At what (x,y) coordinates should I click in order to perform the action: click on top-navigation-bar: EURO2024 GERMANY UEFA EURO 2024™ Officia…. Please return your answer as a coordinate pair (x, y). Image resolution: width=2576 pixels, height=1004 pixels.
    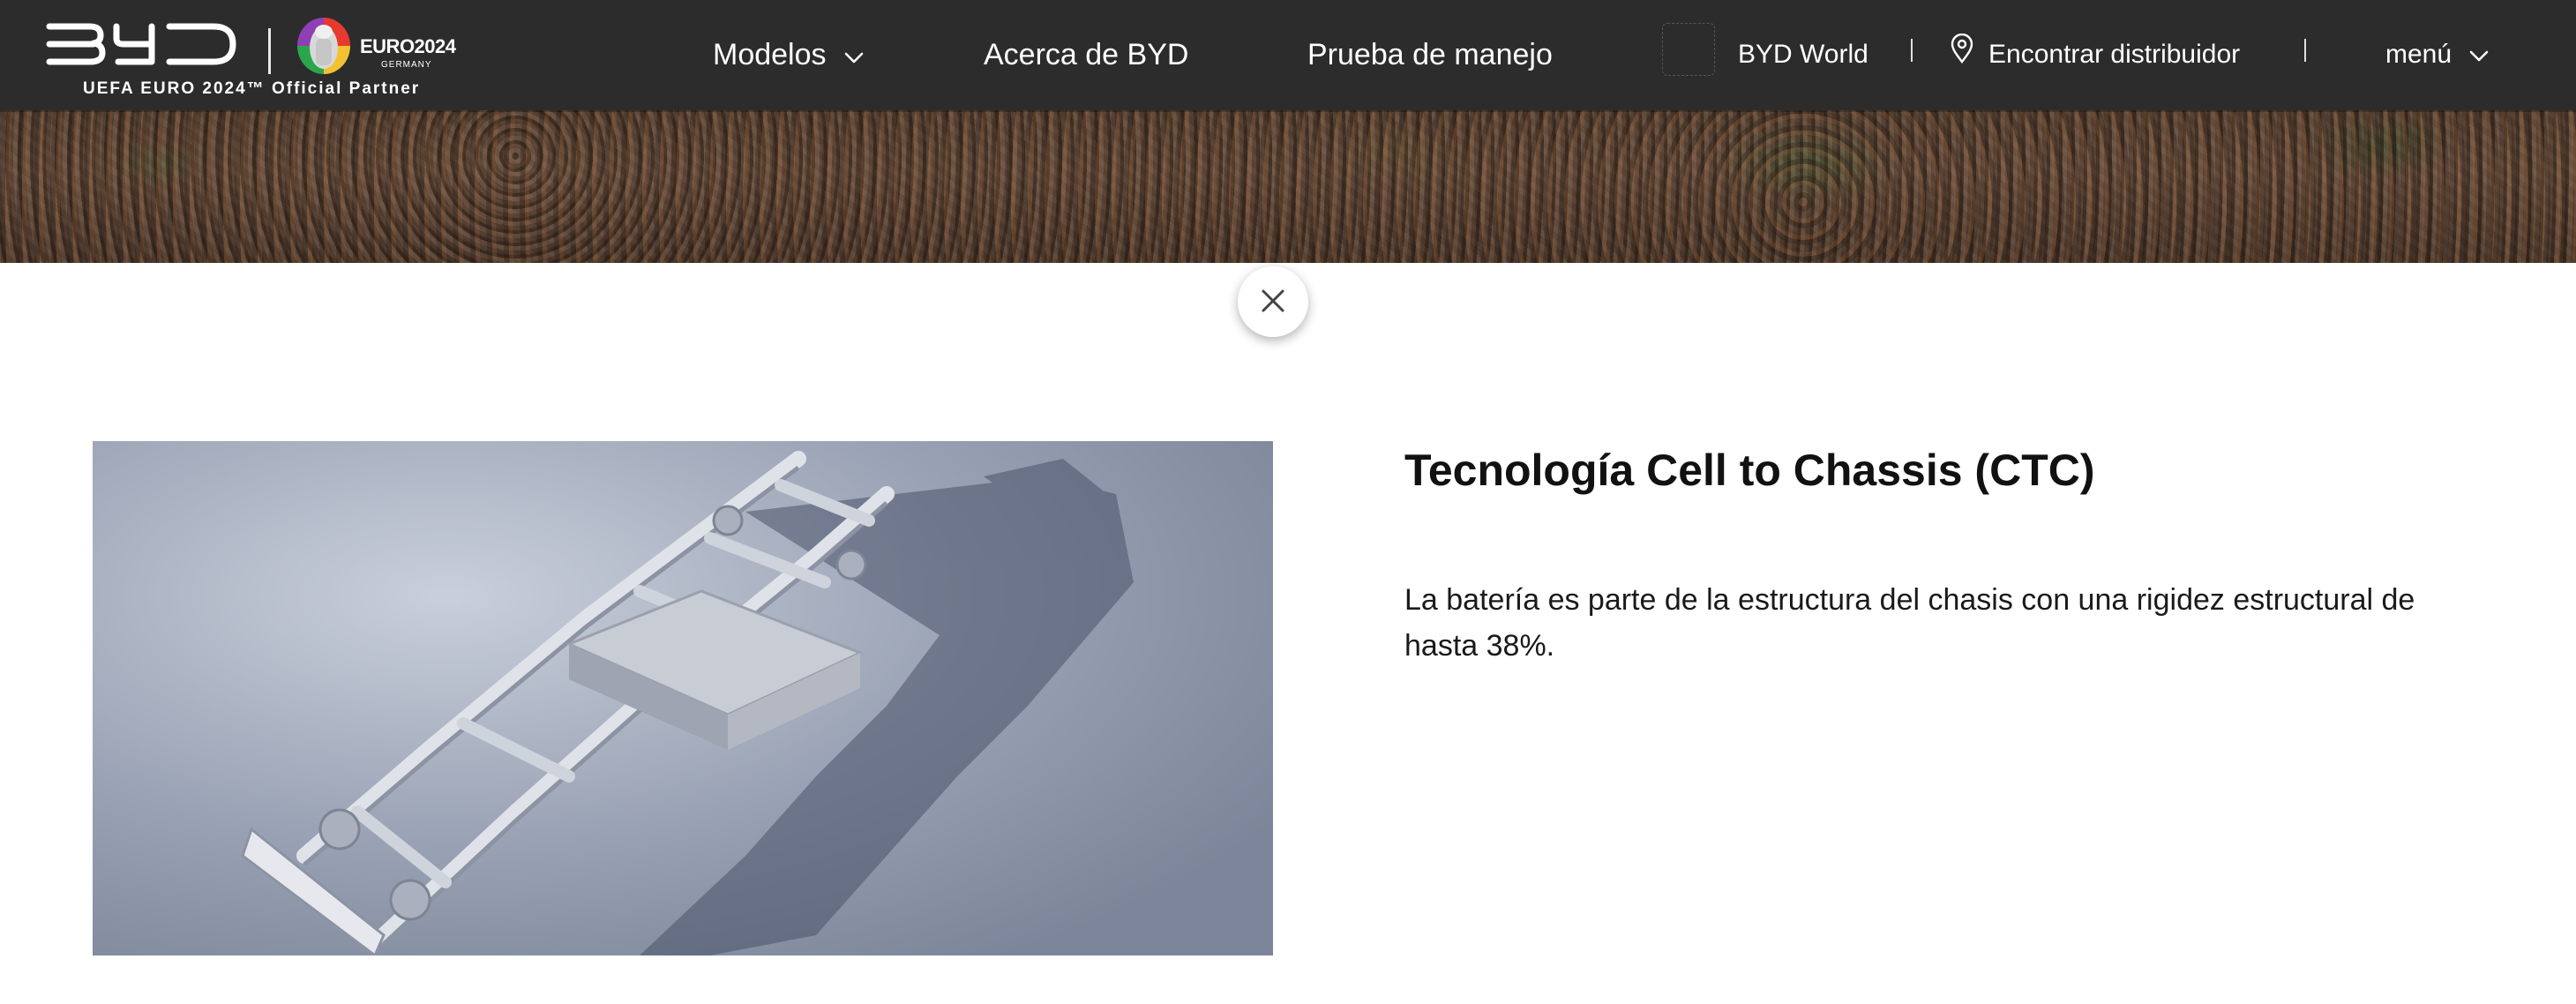
    Looking at the image, I should click on (1288, 55).